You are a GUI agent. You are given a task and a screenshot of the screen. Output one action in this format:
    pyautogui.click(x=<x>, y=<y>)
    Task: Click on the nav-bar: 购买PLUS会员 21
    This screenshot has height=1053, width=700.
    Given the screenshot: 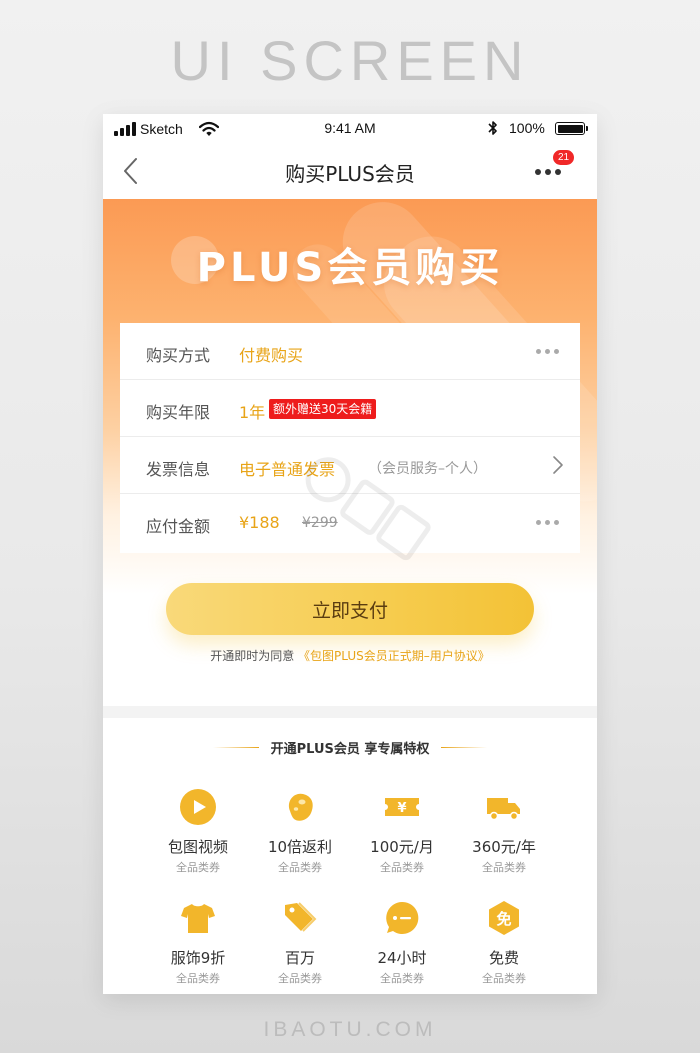 What is the action you would take?
    pyautogui.click(x=350, y=171)
    